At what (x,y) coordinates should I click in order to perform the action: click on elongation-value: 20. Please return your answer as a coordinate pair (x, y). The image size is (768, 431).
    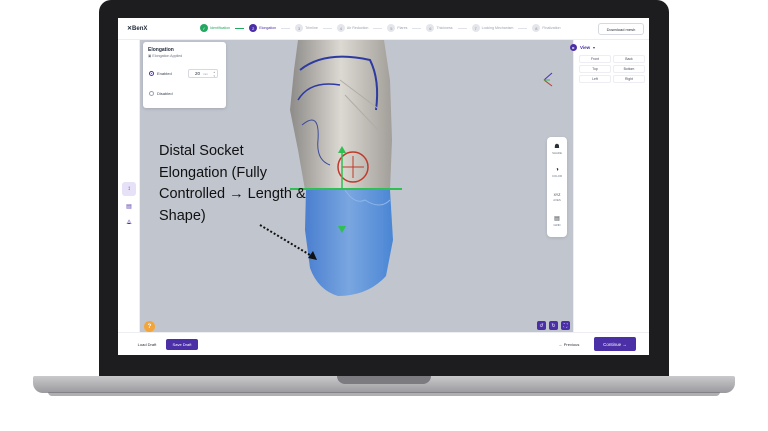
    Looking at the image, I should click on (198, 73).